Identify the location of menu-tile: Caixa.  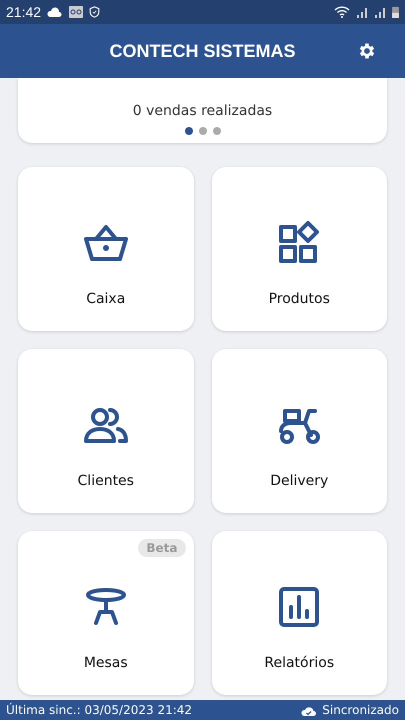
(106, 249).